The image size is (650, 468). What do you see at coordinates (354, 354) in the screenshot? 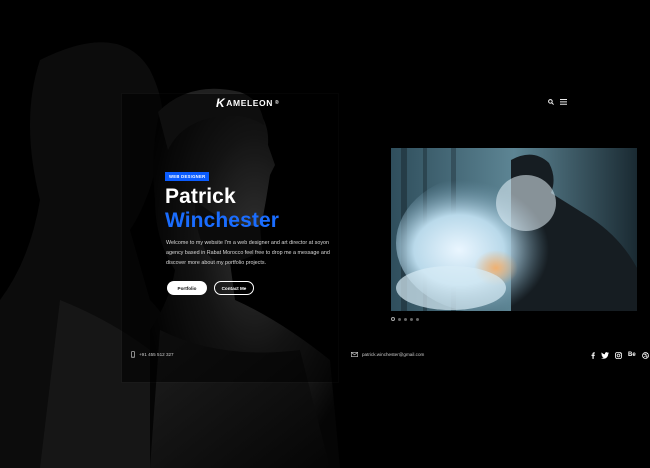
I see `envelope-icon` at bounding box center [354, 354].